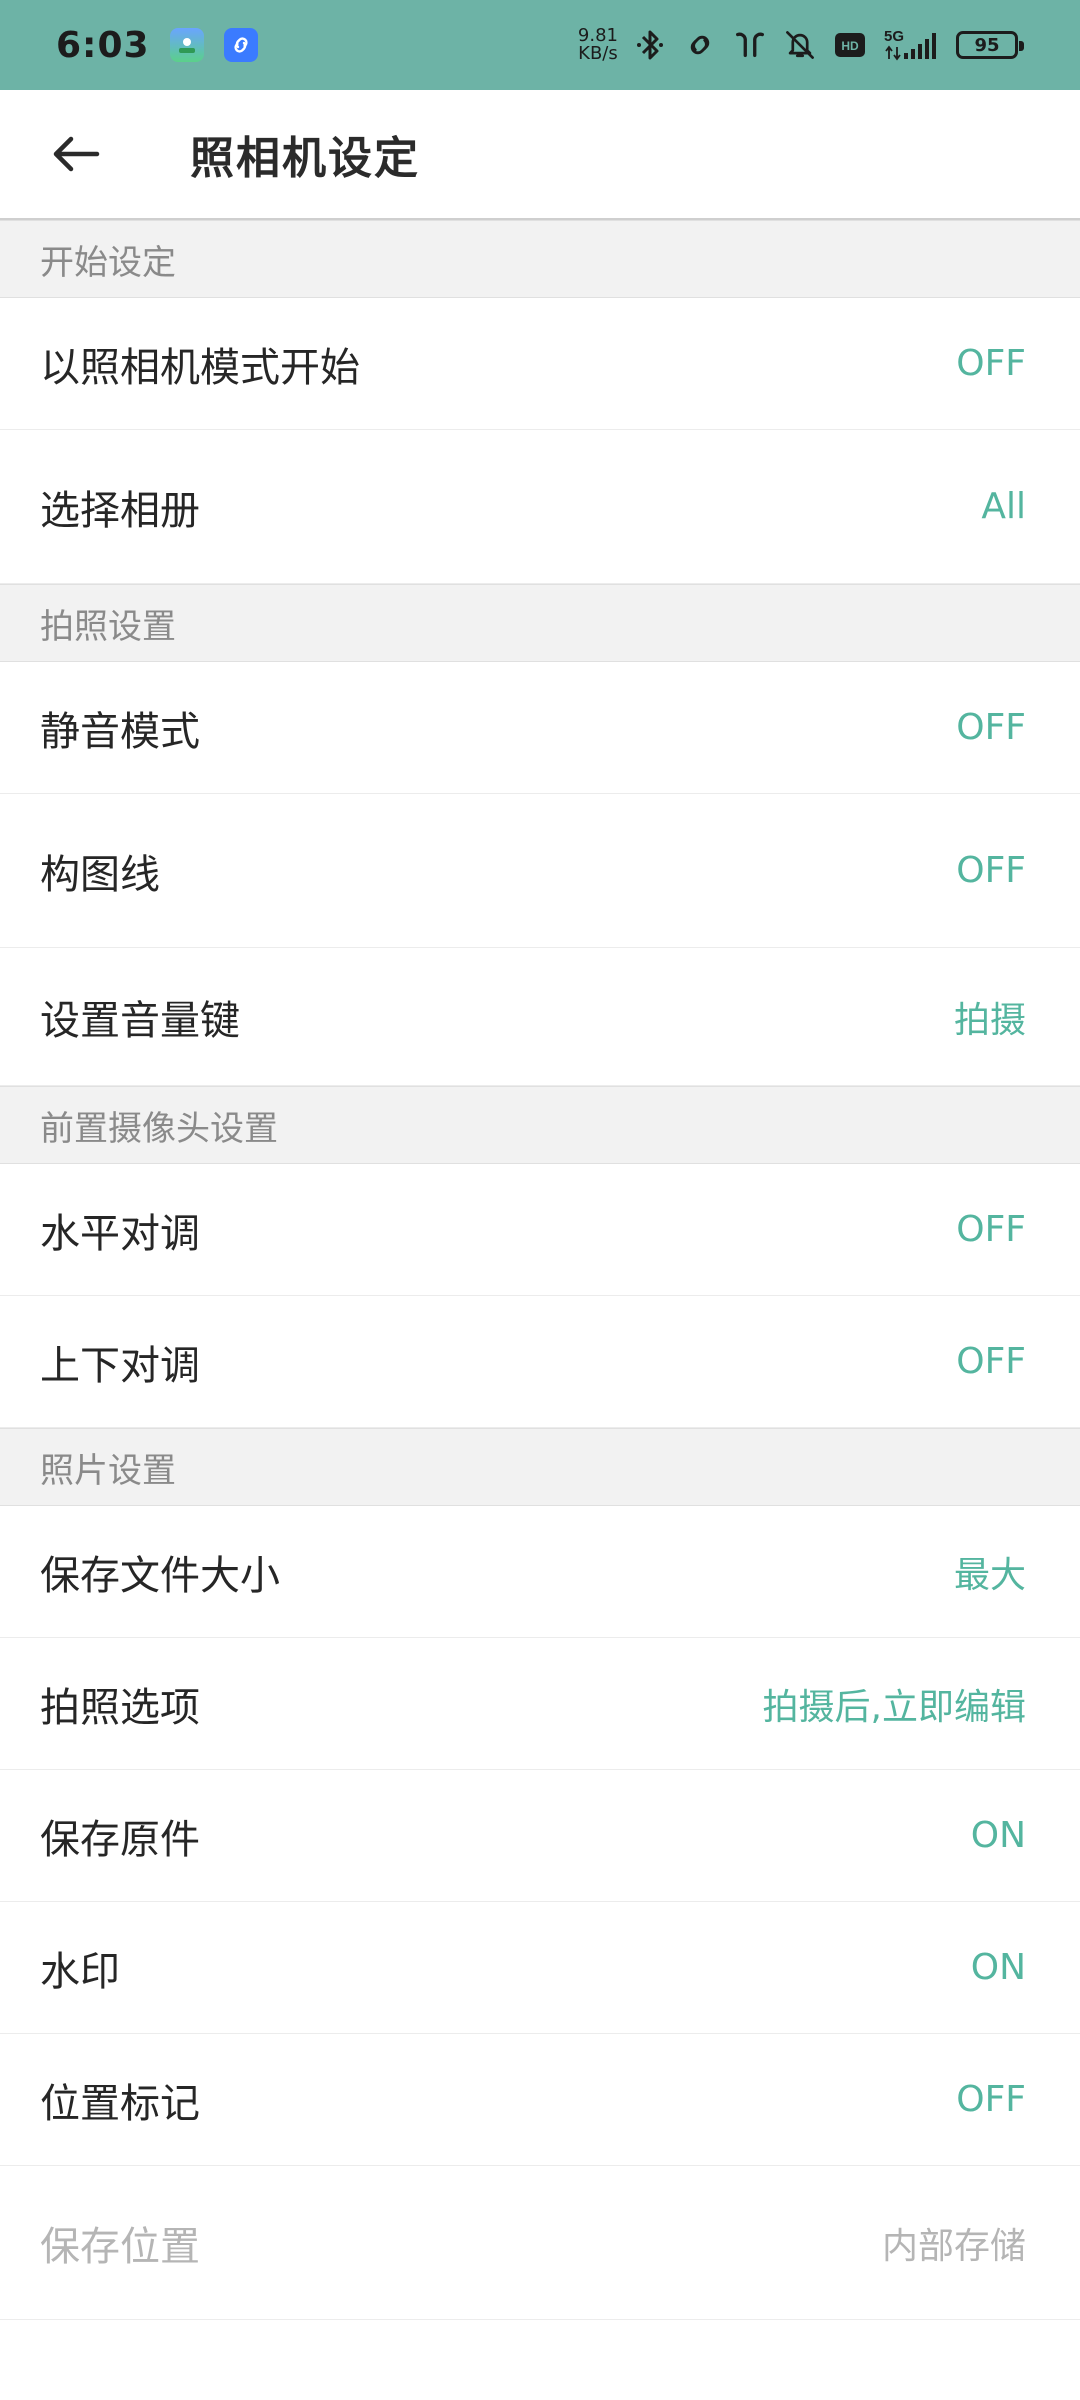  I want to click on hd-label: HD, so click(850, 46).